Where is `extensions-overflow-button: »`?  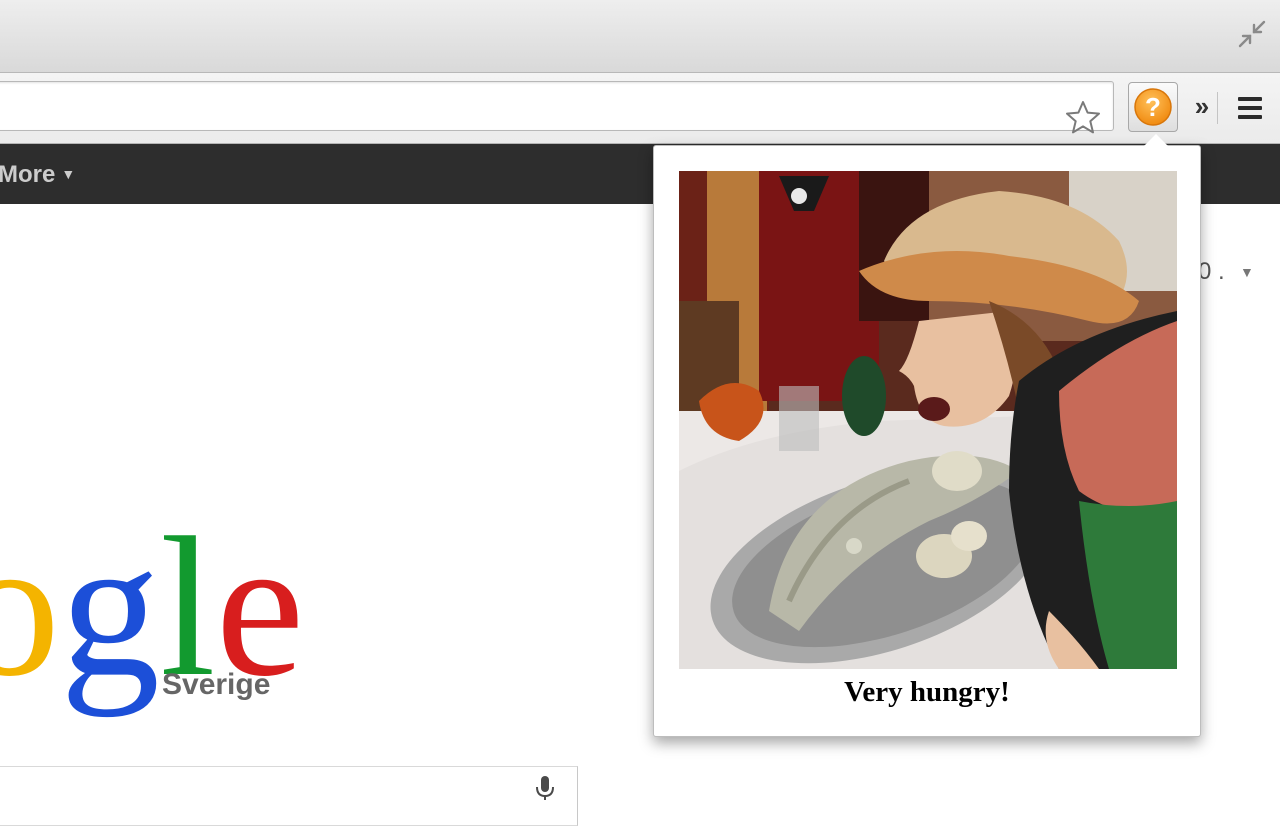 extensions-overflow-button: » is located at coordinates (1202, 106).